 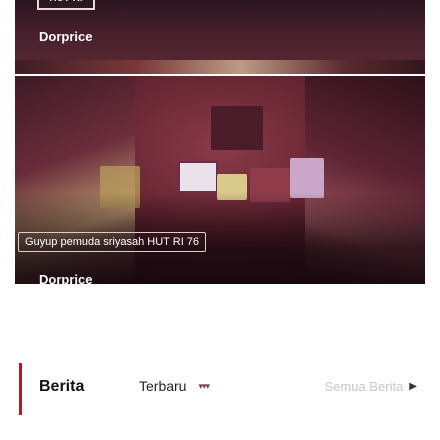 I want to click on chevron-down-icon: ▾▾▾, so click(x=204, y=385).